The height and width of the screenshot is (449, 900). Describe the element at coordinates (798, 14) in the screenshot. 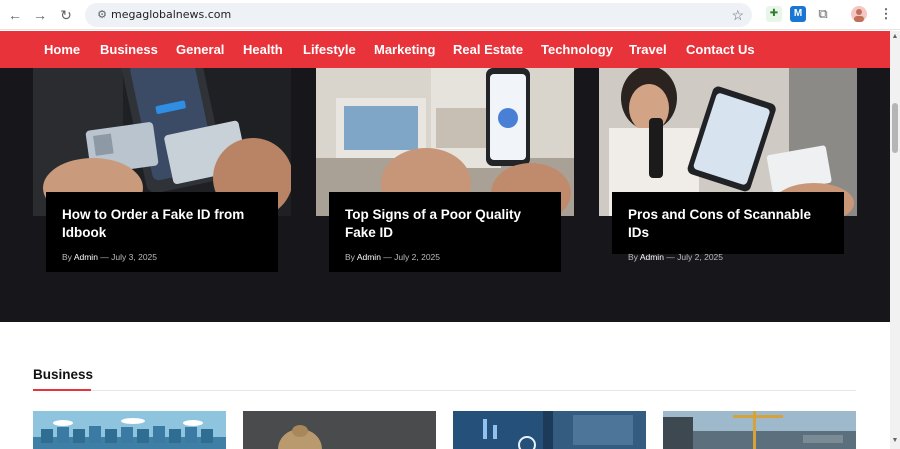

I see `extension-m-icon: M` at that location.